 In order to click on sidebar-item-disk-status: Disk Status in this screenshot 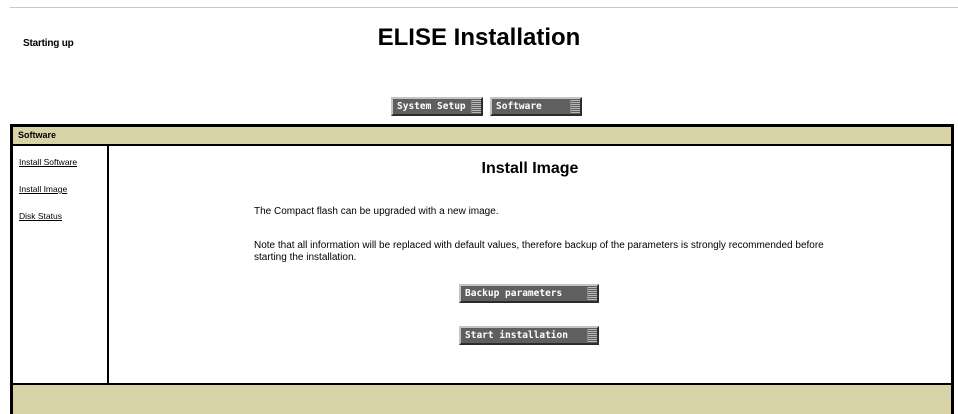, I will do `click(63, 216)`.